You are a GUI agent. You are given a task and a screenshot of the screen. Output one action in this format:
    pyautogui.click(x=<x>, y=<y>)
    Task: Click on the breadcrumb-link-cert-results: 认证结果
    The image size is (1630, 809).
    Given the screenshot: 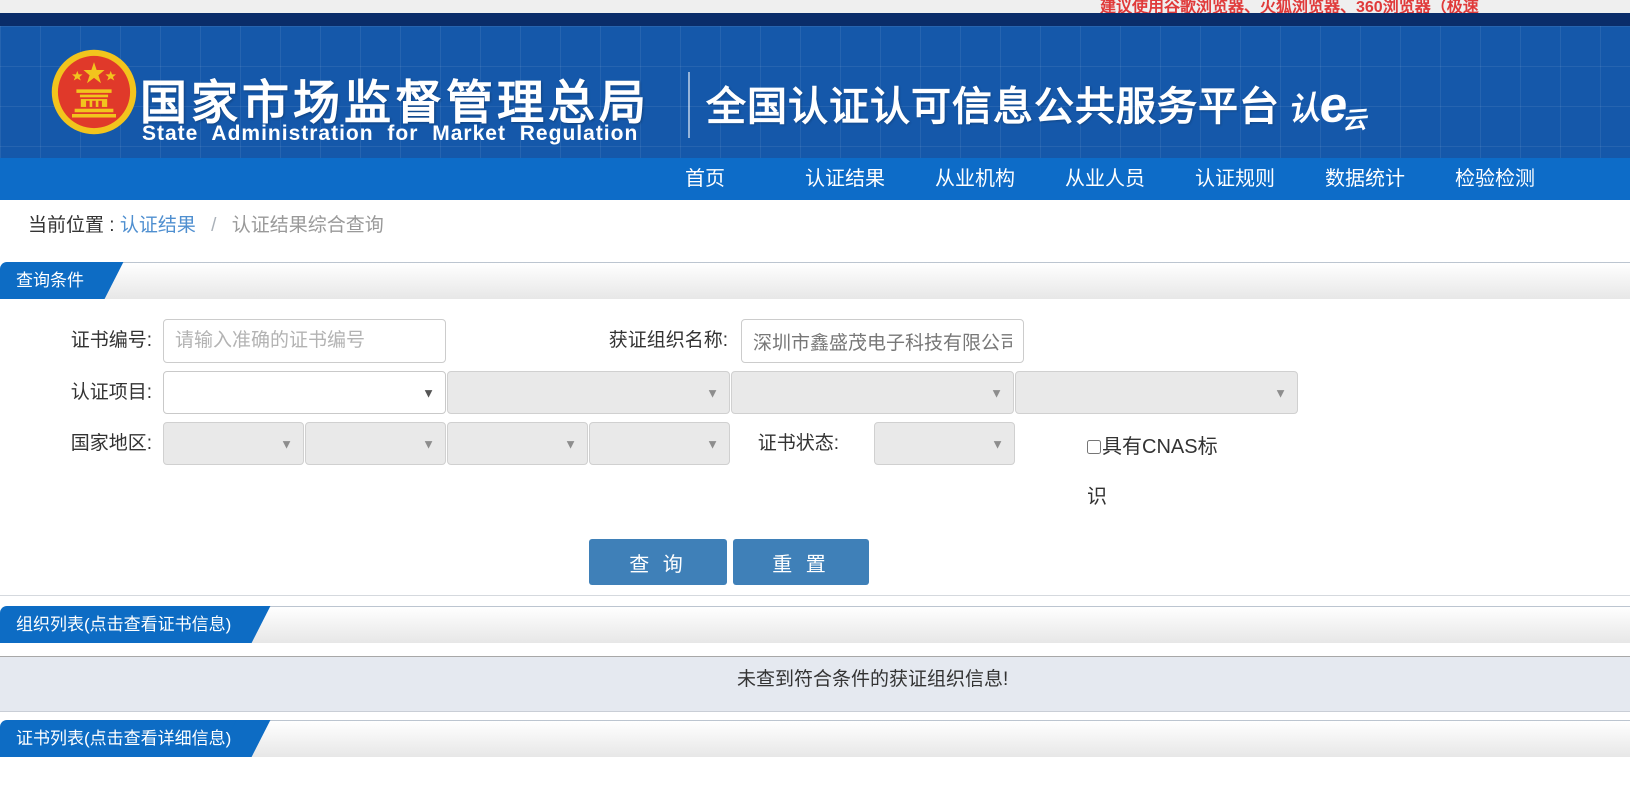 What is the action you would take?
    pyautogui.click(x=158, y=225)
    